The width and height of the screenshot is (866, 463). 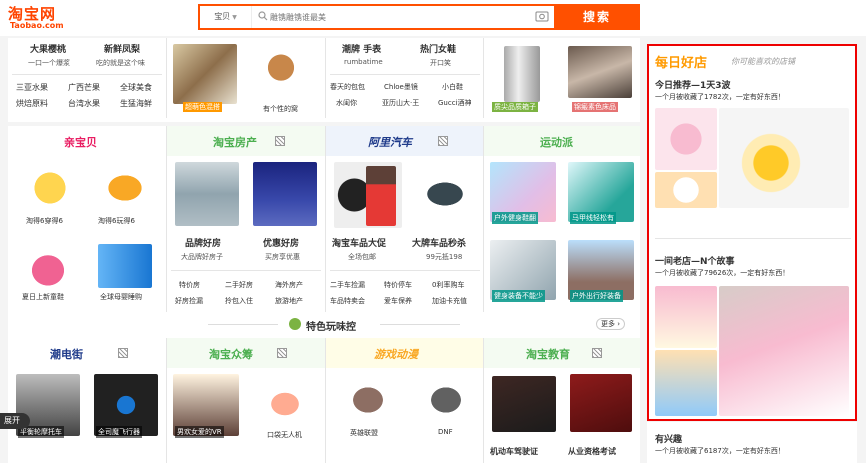 What do you see at coordinates (50, 188) in the screenshot?
I see `kids-shirt-image` at bounding box center [50, 188].